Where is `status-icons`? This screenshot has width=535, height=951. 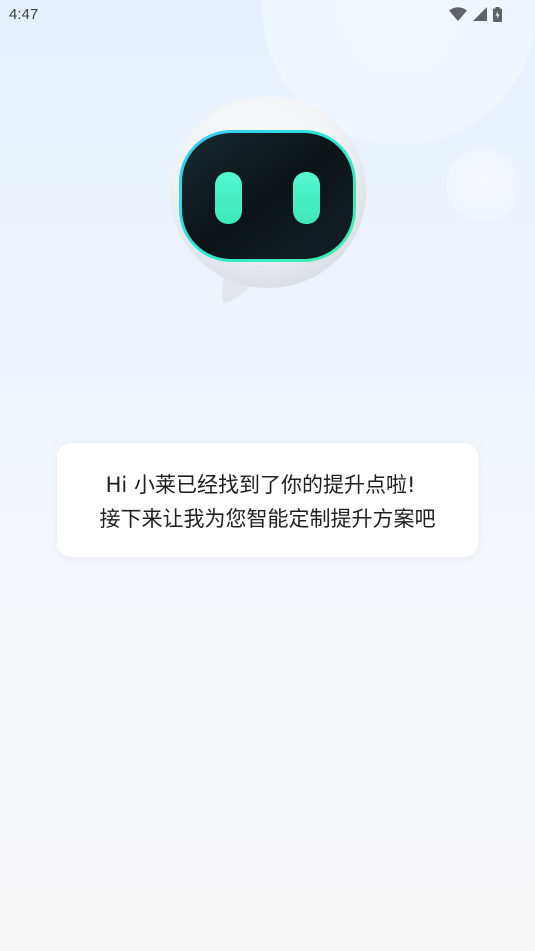
status-icons is located at coordinates (475, 14).